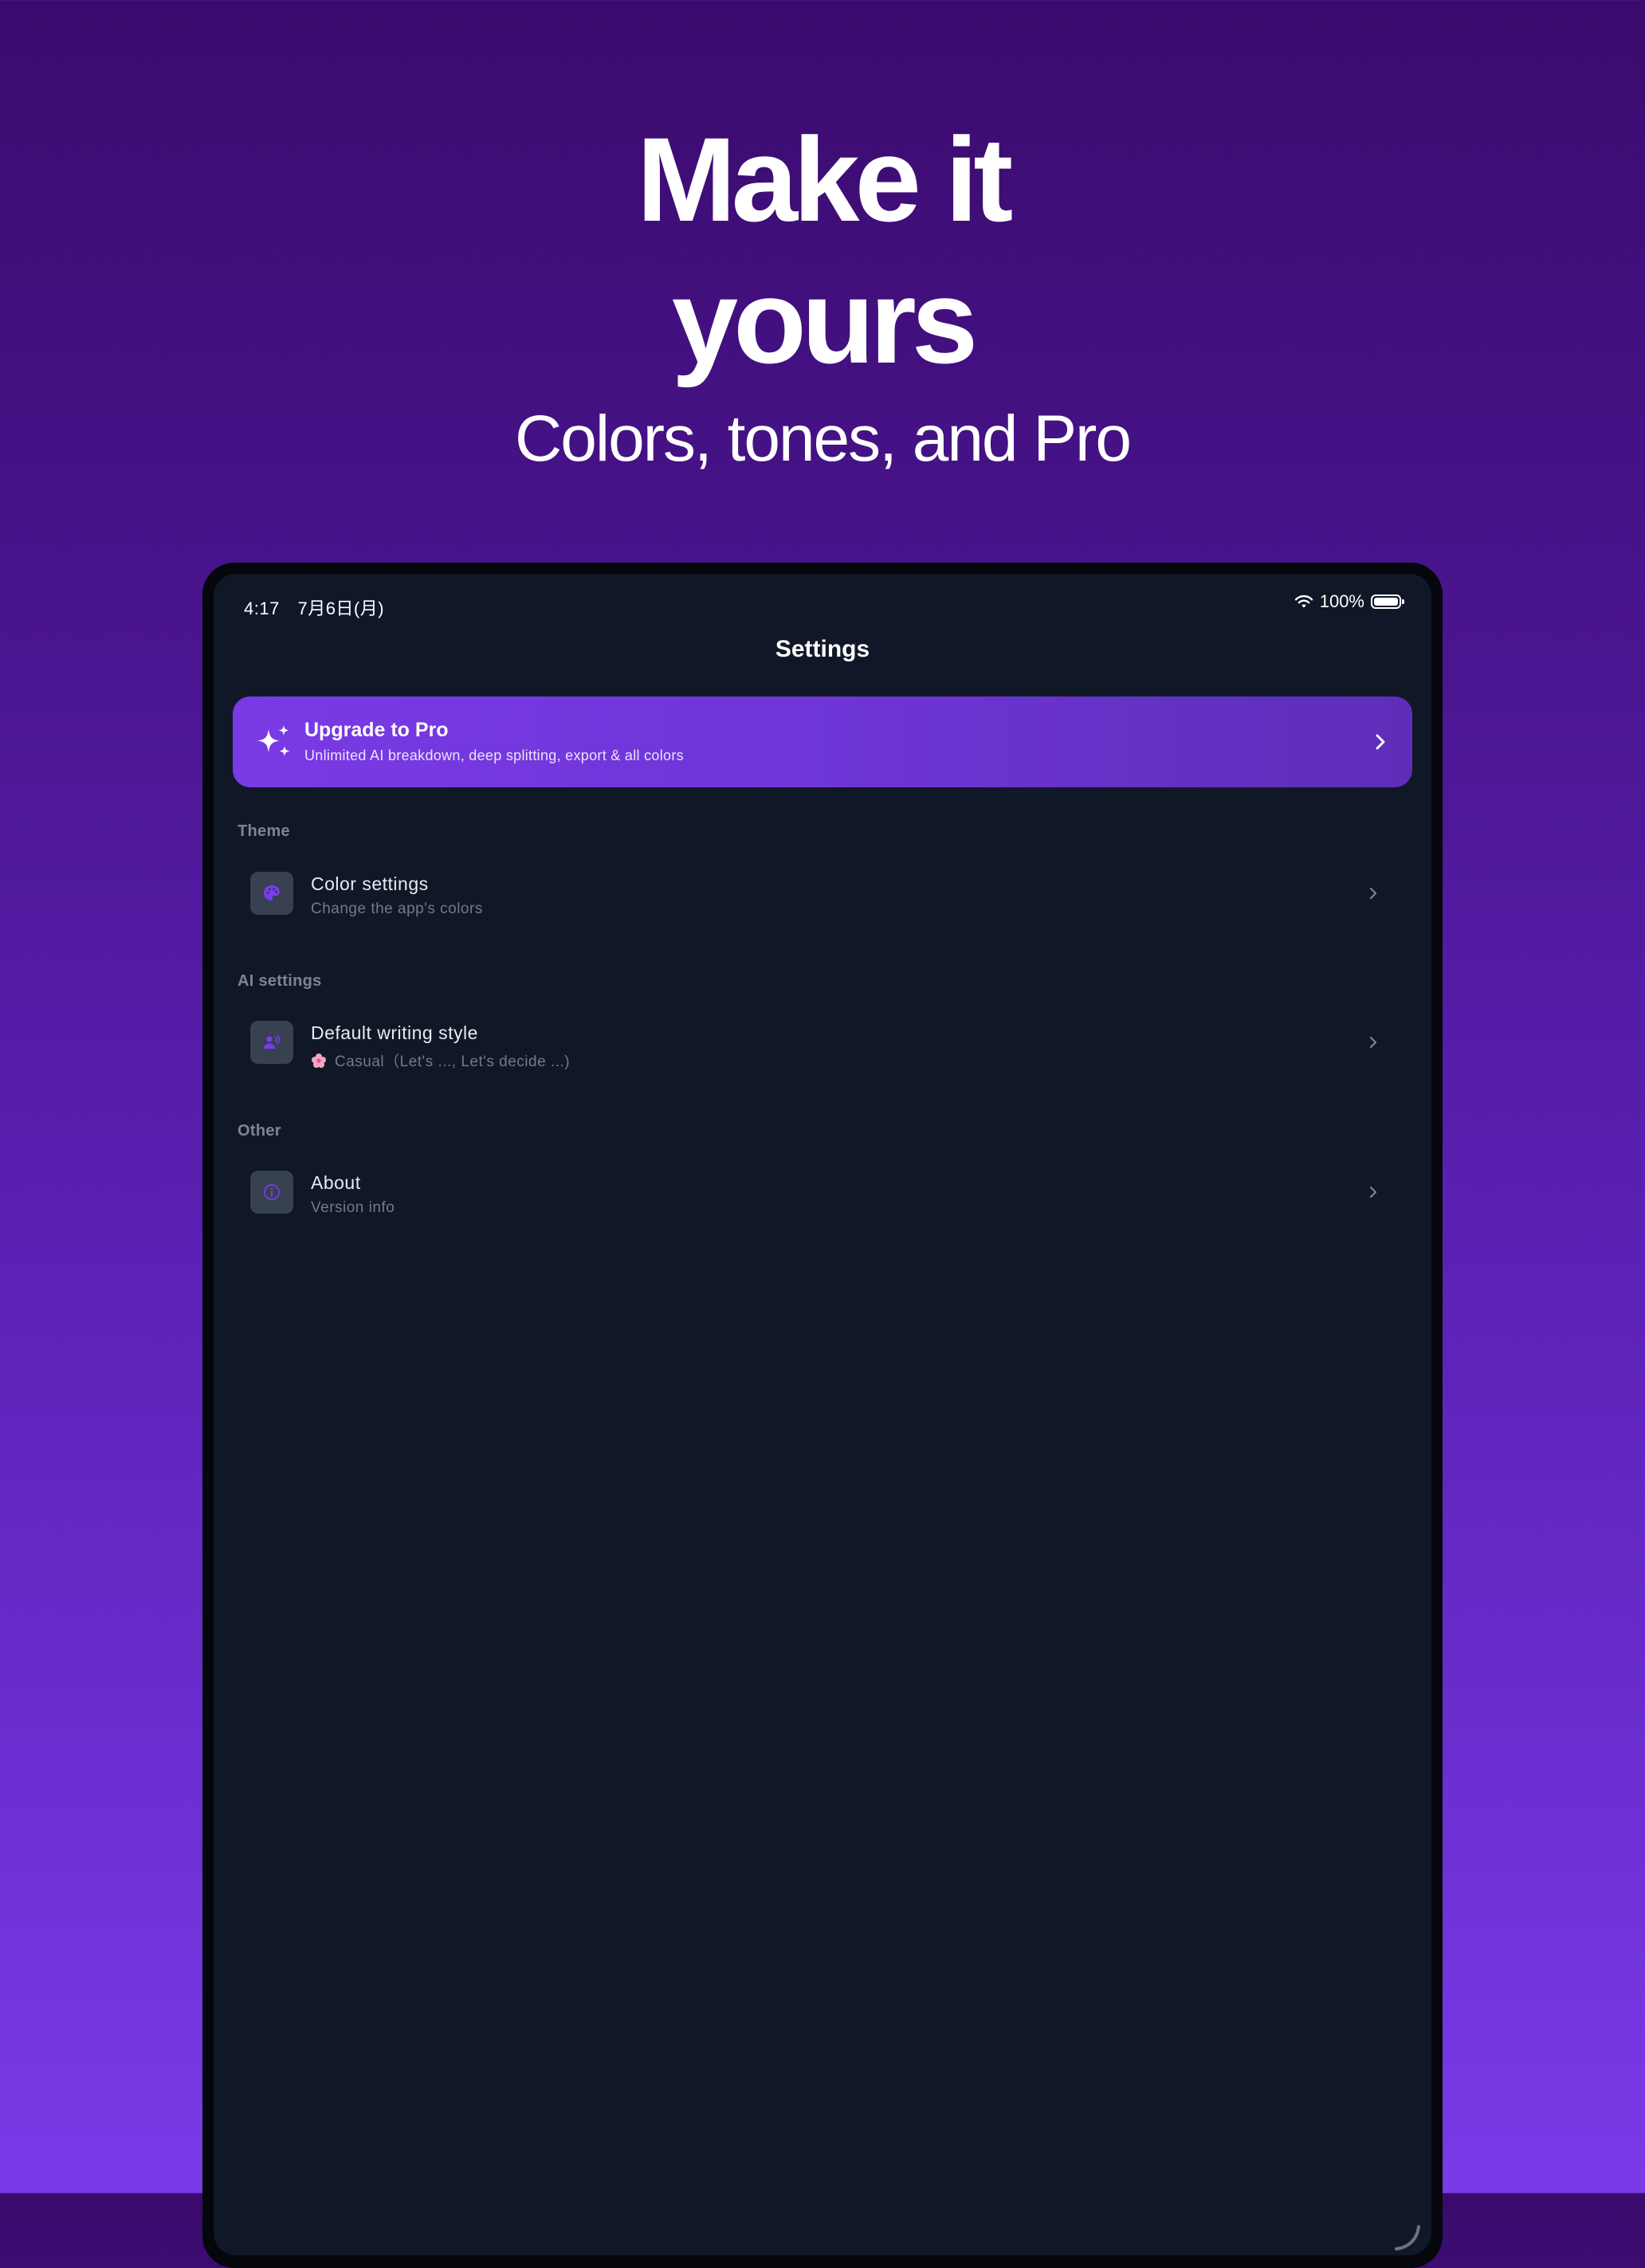 The height and width of the screenshot is (2268, 1645). I want to click on info-icon, so click(272, 1192).